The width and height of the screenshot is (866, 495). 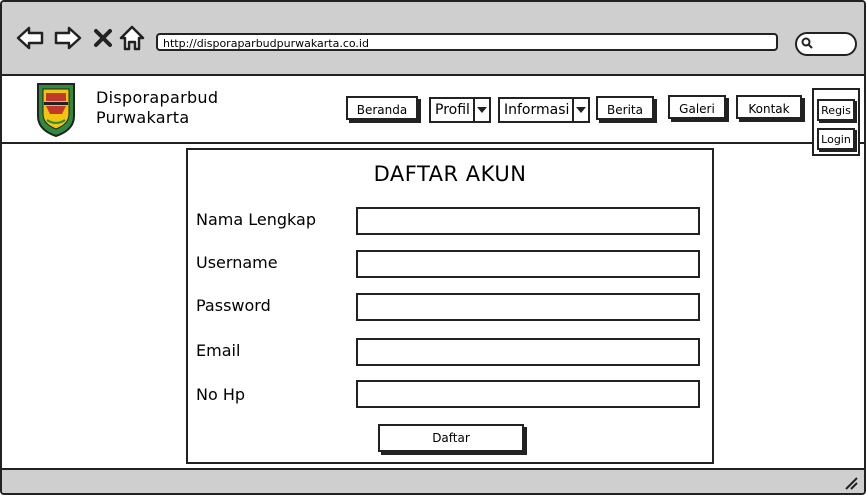 What do you see at coordinates (237, 262) in the screenshot?
I see `username-label: Username` at bounding box center [237, 262].